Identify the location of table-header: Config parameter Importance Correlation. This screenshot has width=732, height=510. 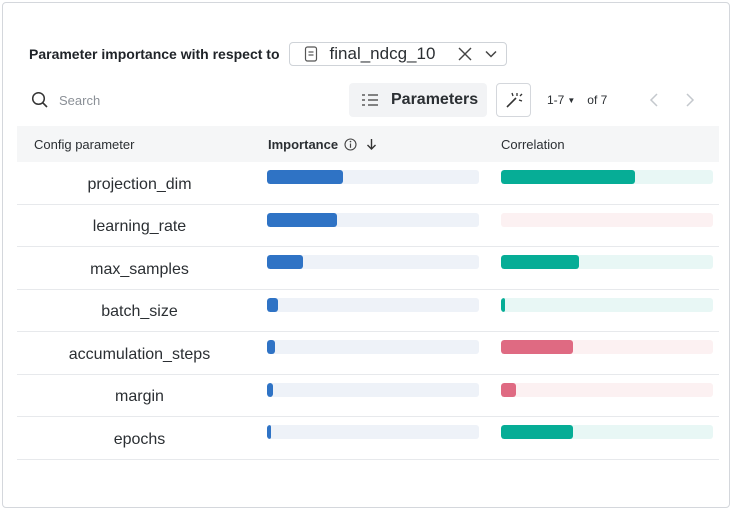
(368, 144).